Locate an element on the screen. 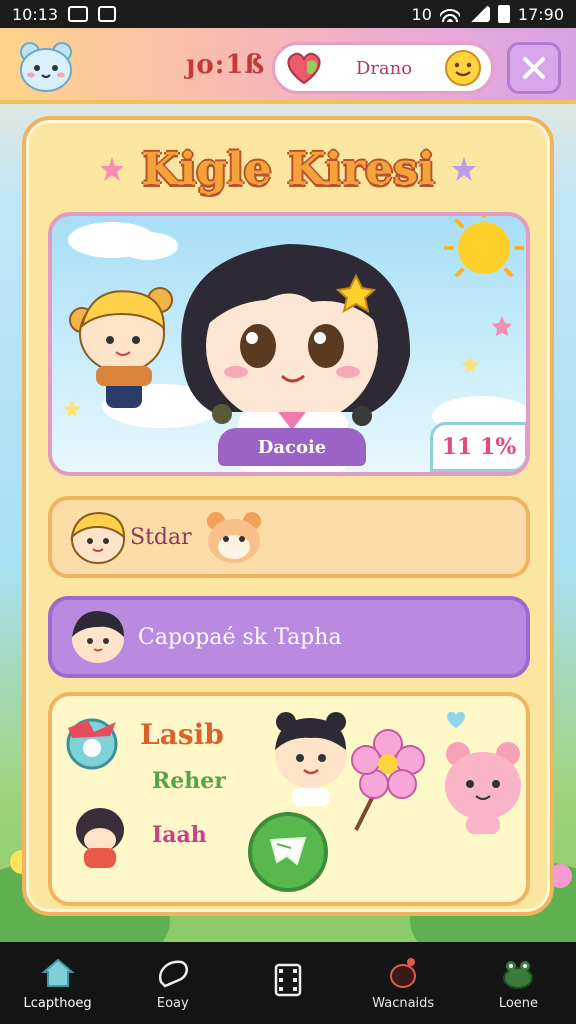  game-title: Kigle Kiresi is located at coordinates (288, 169).